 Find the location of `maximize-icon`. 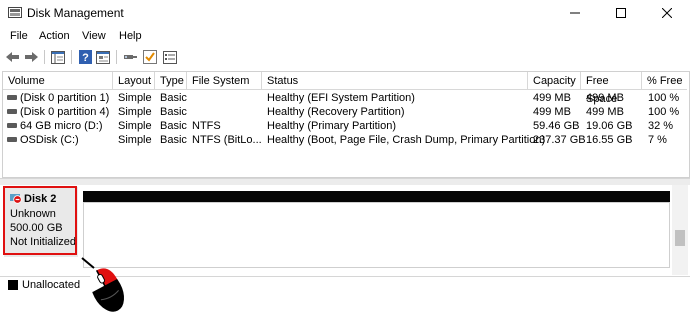

maximize-icon is located at coordinates (621, 13).